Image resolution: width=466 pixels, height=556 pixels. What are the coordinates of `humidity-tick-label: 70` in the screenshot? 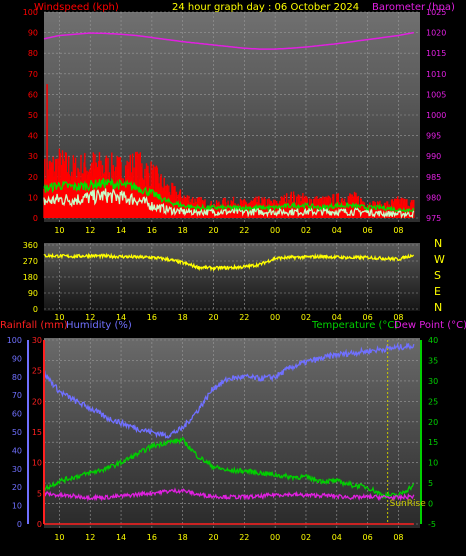 It's located at (17, 395).